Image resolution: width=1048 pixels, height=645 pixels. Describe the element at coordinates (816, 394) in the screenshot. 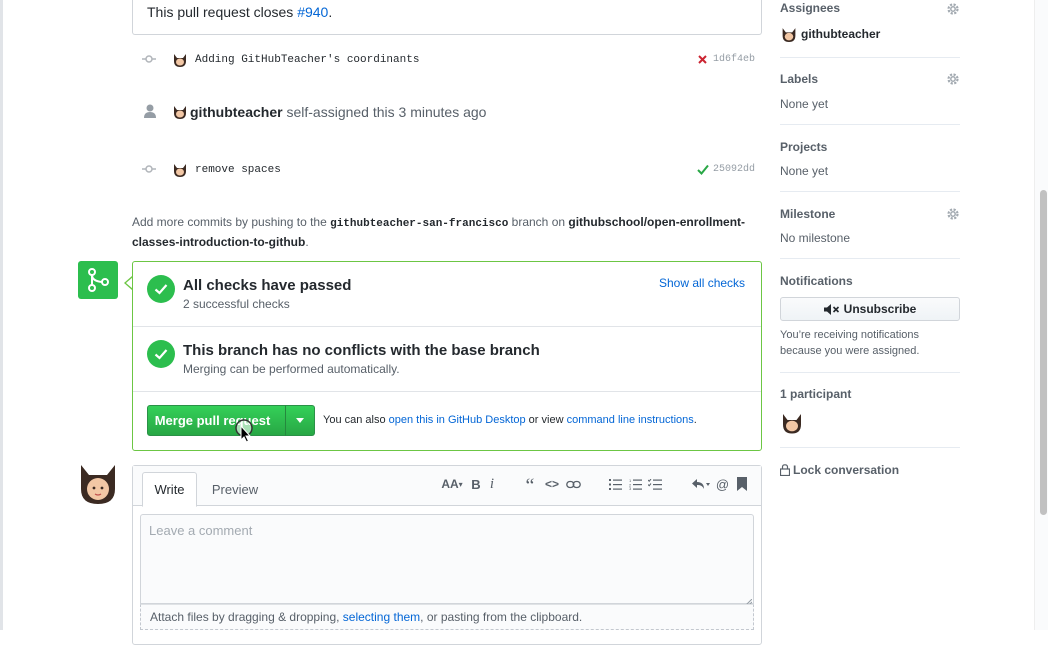

I see `participants-heading: 1 participant` at that location.